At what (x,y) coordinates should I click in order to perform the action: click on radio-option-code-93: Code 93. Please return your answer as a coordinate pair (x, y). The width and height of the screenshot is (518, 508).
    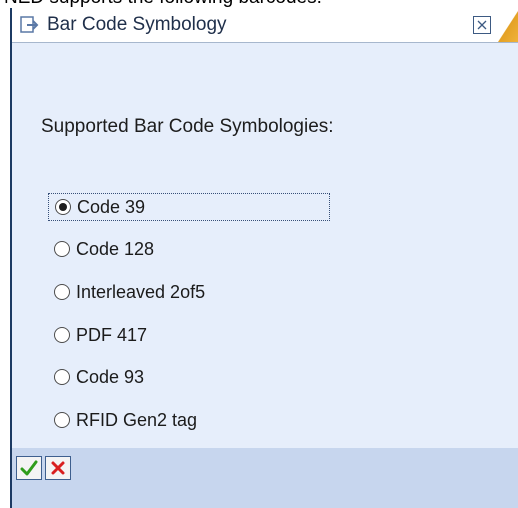
    Looking at the image, I should click on (189, 377).